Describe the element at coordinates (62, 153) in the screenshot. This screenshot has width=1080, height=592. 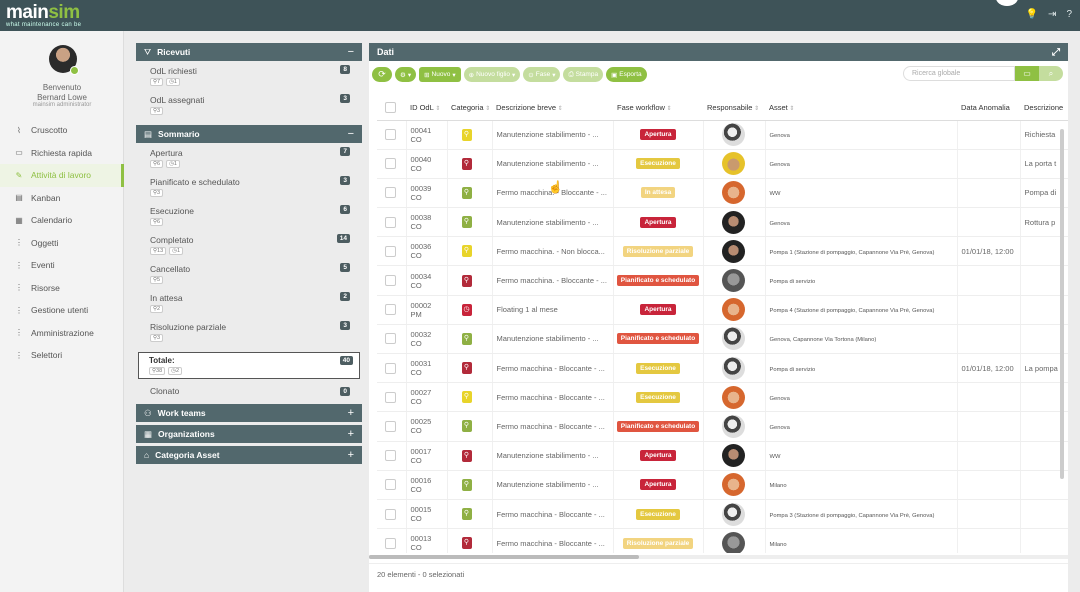
I see `nav-item-1: ▭ Richiesta rapida` at that location.